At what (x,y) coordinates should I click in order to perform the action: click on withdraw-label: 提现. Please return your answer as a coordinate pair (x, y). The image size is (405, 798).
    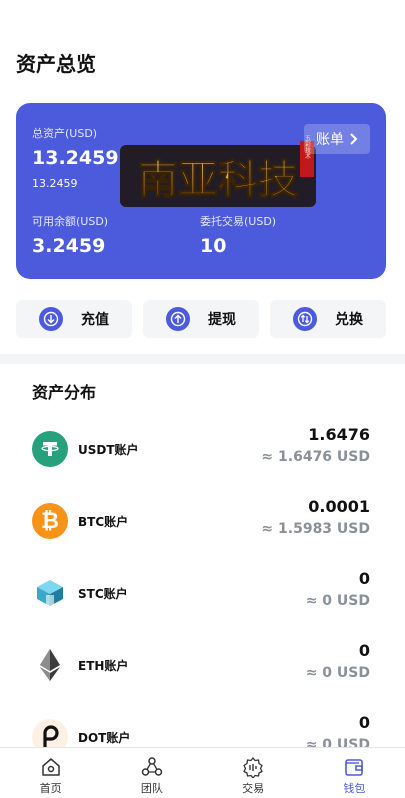
    Looking at the image, I should click on (222, 320).